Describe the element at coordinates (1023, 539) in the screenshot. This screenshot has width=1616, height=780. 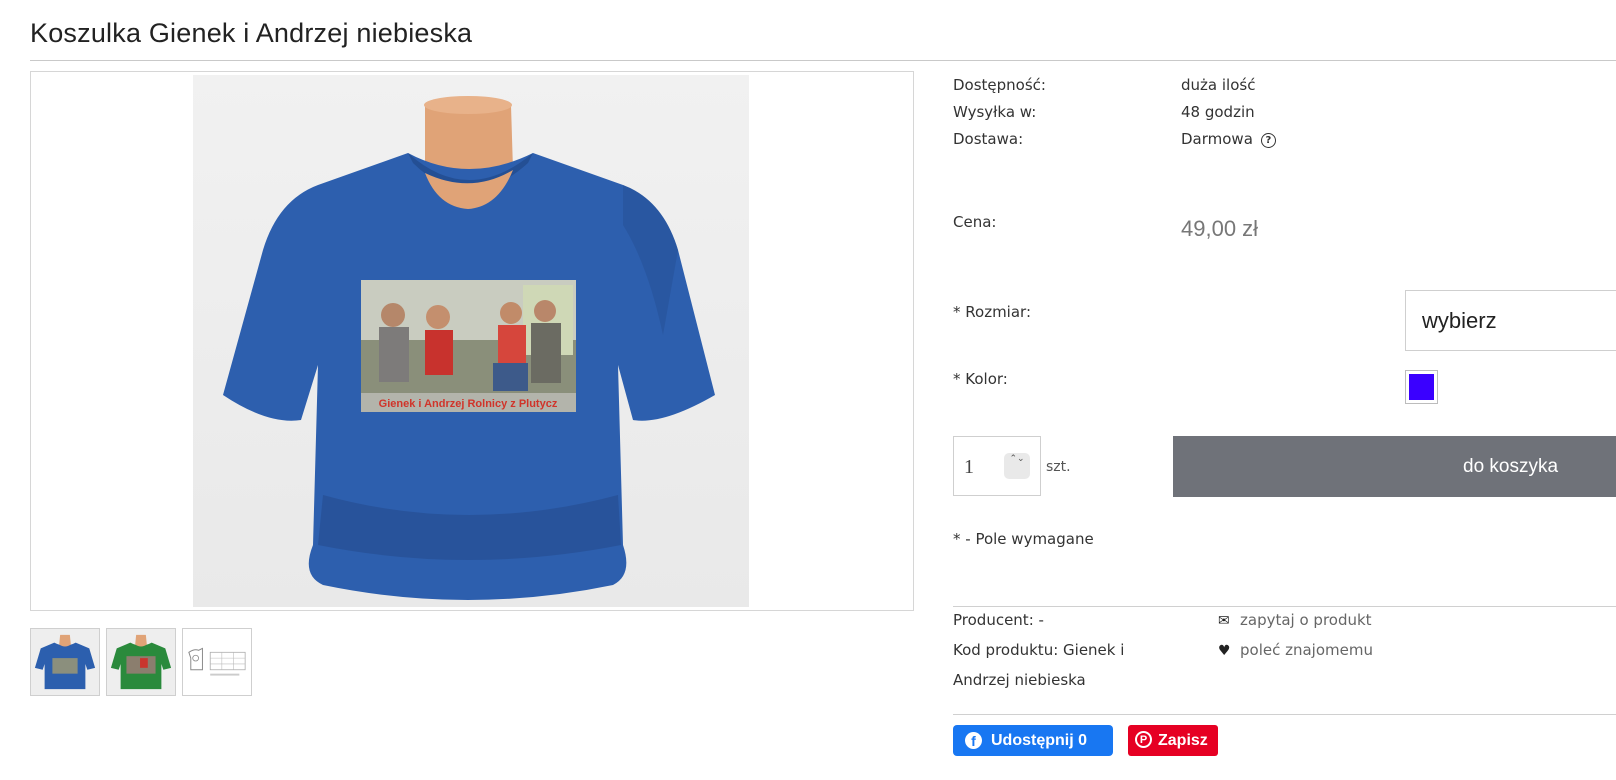
I see `required-fields-note: * - Pole wymagane` at that location.